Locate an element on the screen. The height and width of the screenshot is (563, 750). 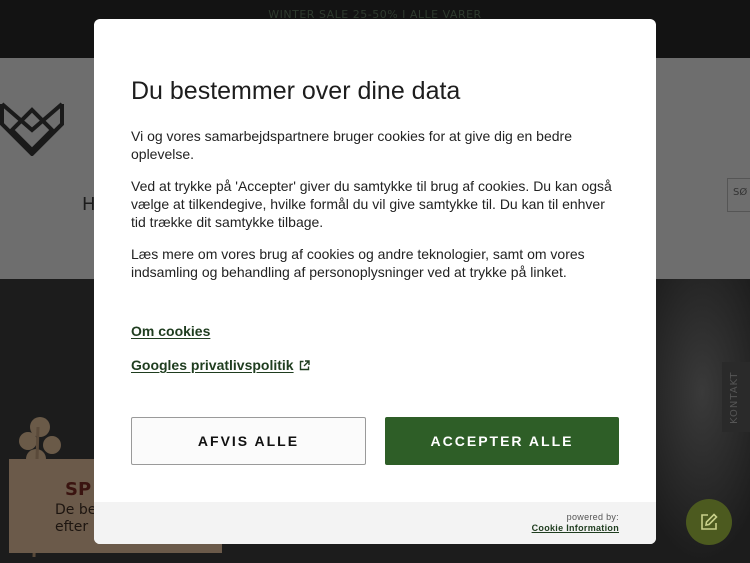
promo-card-line2: efter is located at coordinates (72, 527).